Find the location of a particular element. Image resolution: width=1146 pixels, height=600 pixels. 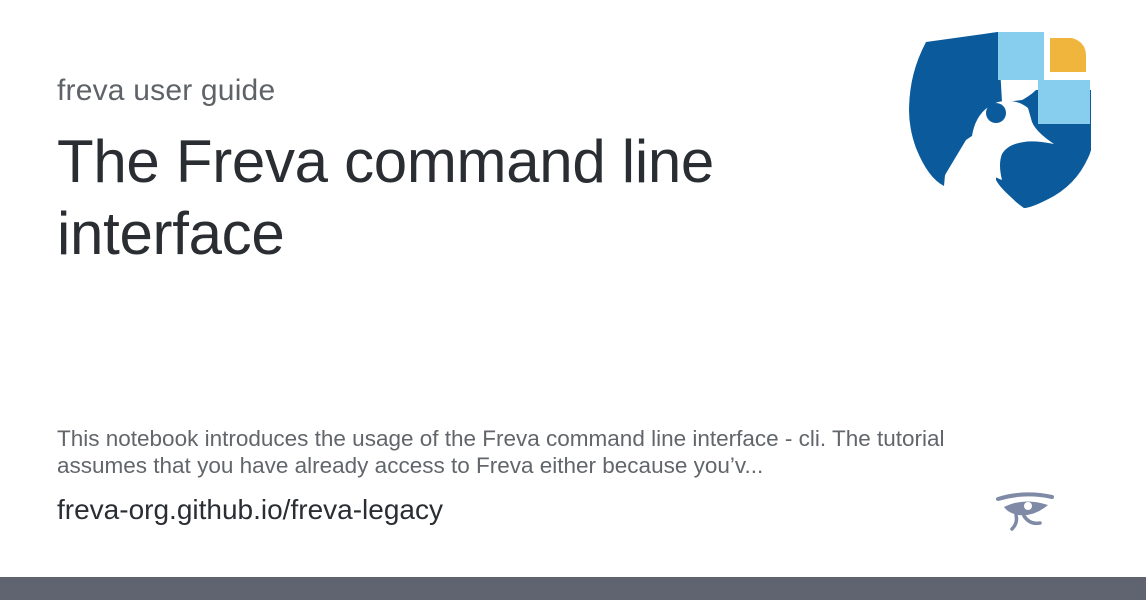

logo-eye is located at coordinates (996, 113).